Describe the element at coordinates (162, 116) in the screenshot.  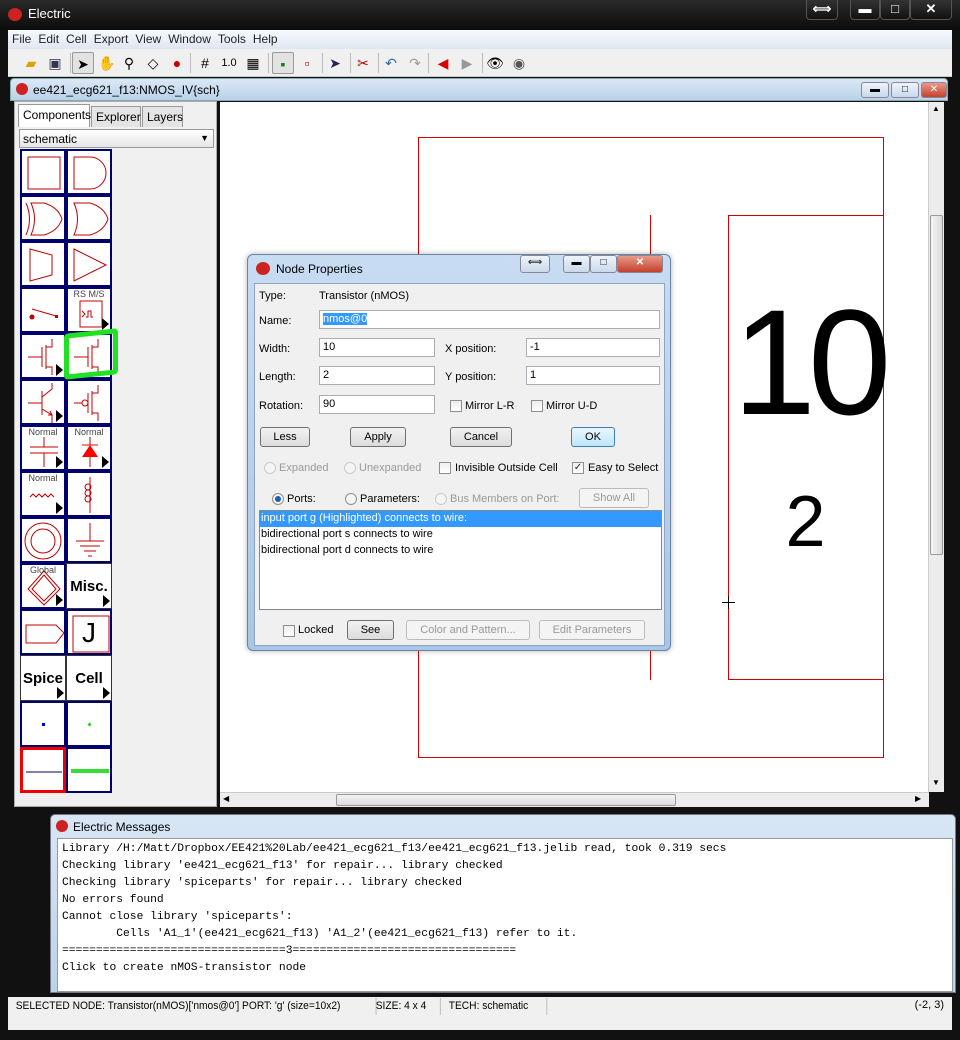
I see `tab-layers: Layers` at that location.